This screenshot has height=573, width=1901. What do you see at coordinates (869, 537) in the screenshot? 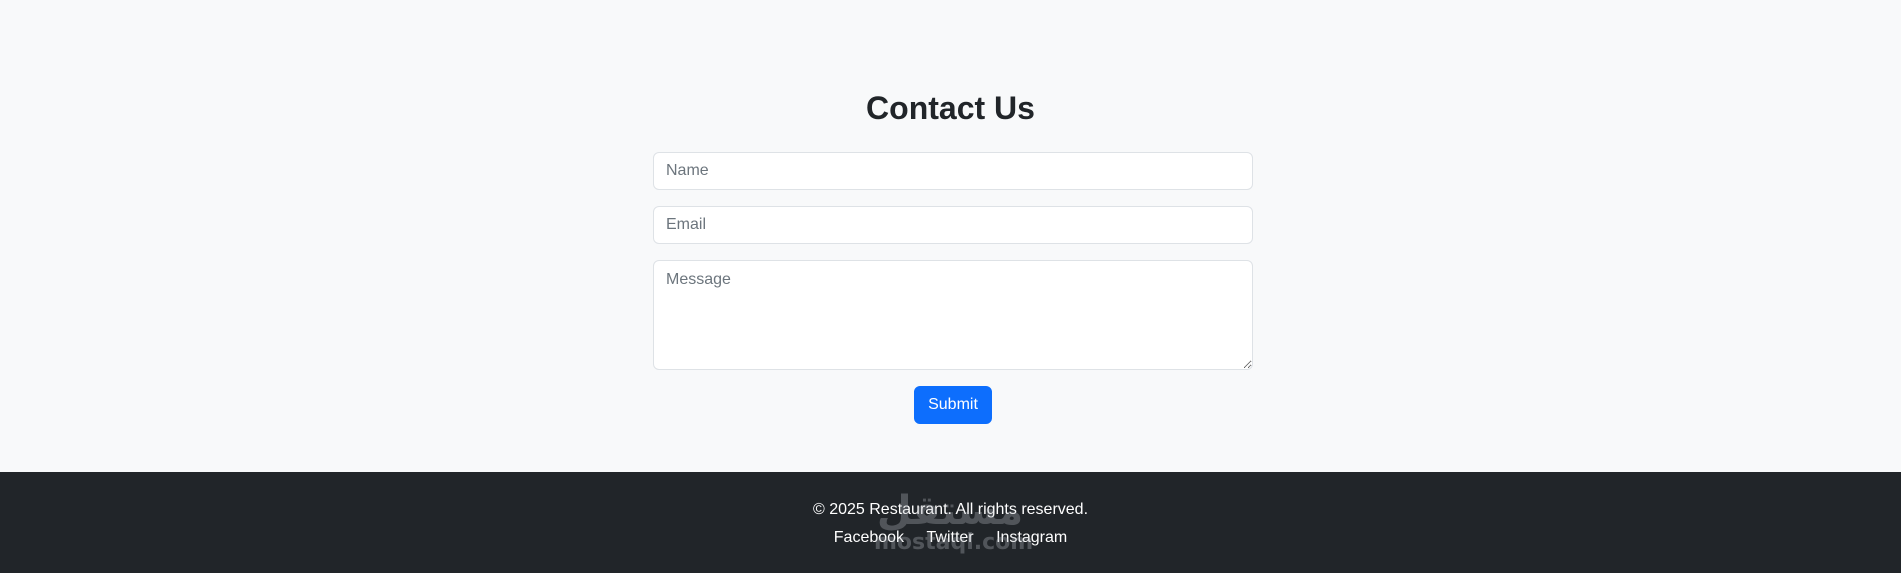
I see `facebook-link: Facebook` at bounding box center [869, 537].